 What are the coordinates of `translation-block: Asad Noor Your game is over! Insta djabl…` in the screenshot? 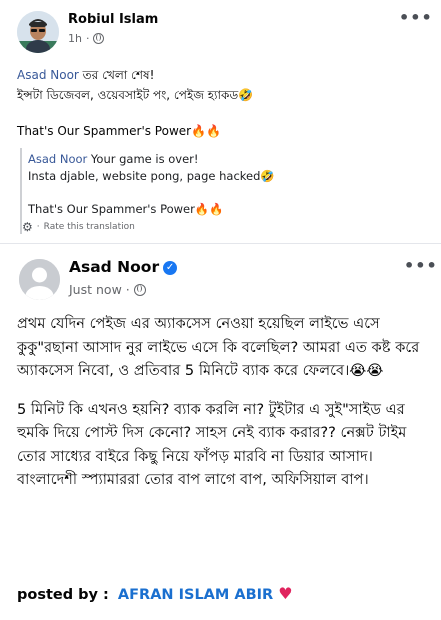 It's located at (220, 191).